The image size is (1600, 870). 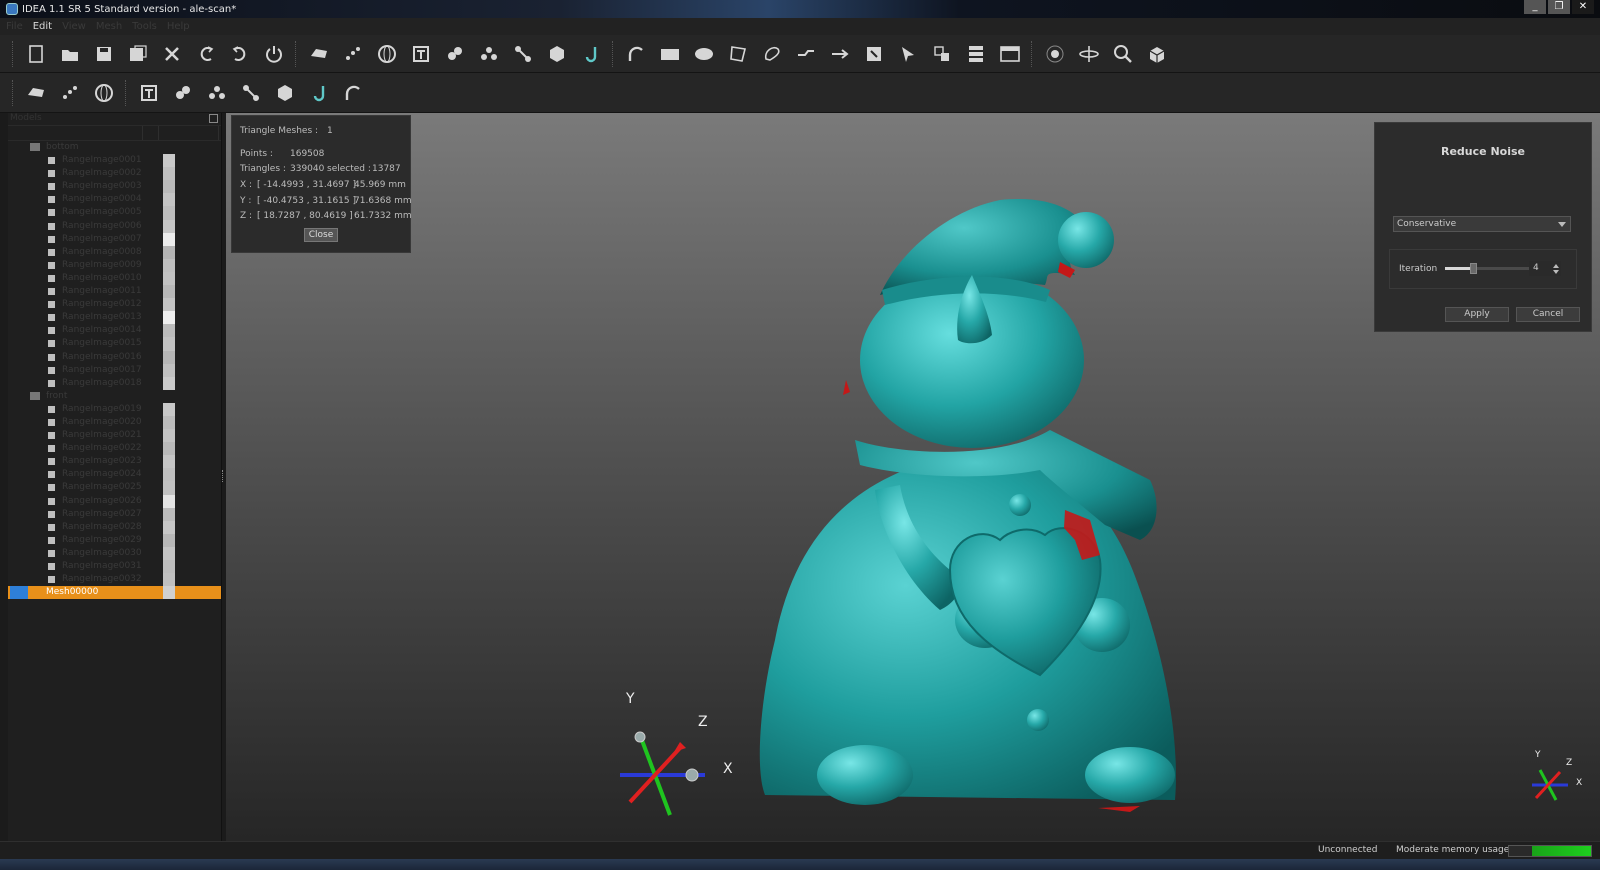 What do you see at coordinates (1482, 224) in the screenshot?
I see `noise-mode-dropdown: Conservative` at bounding box center [1482, 224].